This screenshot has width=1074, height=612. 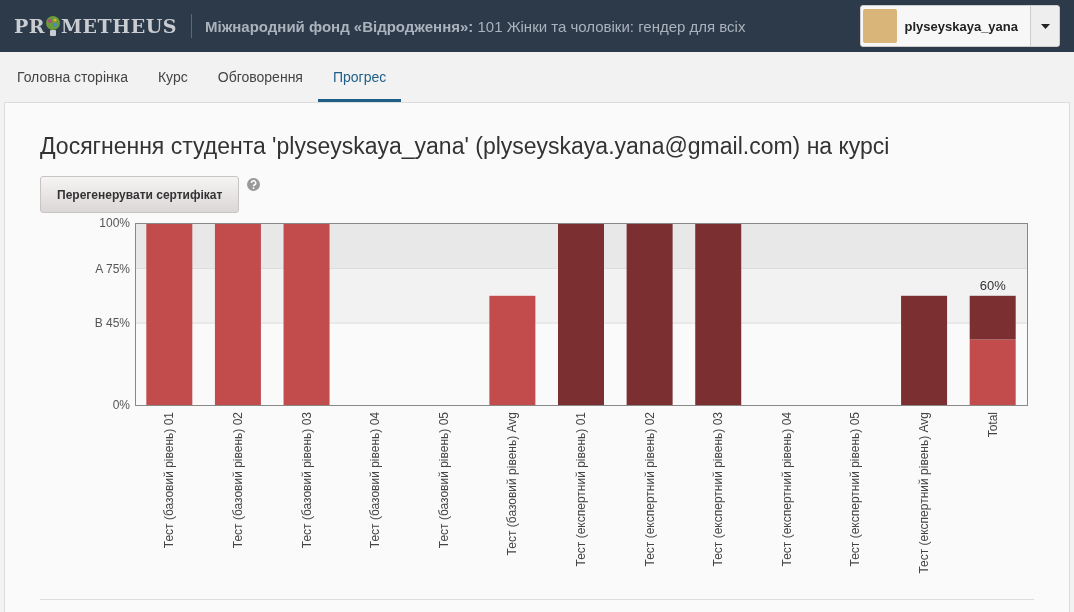 I want to click on nav-tab: Курс, so click(x=172, y=78).